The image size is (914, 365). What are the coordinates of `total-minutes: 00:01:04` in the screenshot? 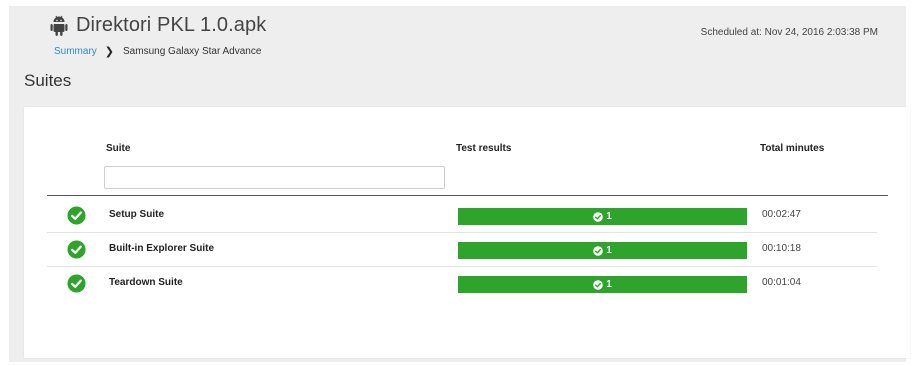 It's located at (781, 282).